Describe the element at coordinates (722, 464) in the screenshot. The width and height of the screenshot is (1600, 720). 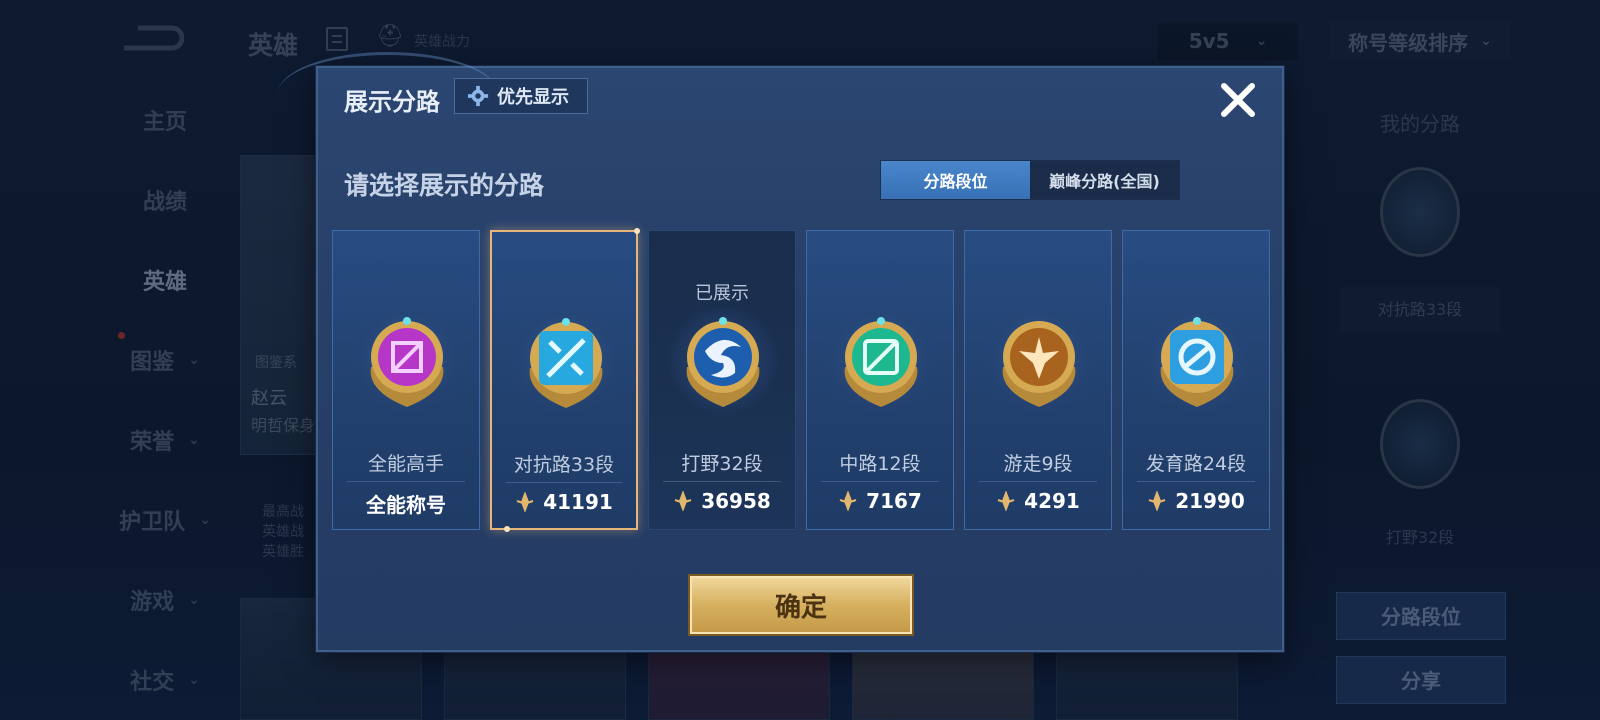
I see `lane-name: 打野32段` at that location.